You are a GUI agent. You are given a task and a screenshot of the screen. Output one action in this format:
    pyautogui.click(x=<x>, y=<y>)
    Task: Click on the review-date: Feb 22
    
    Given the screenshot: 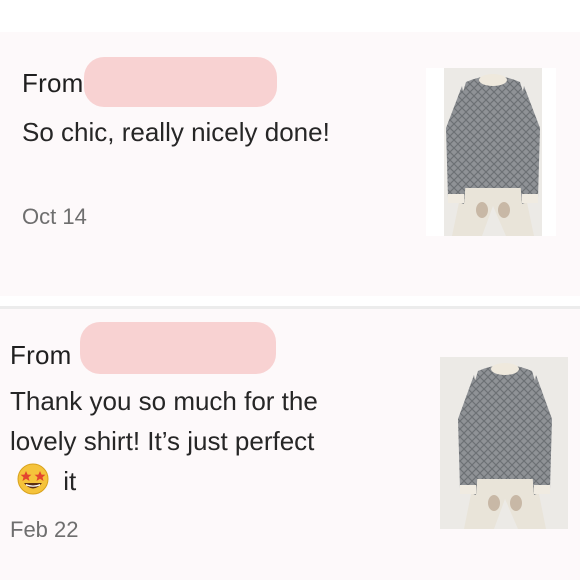 What is the action you would take?
    pyautogui.click(x=44, y=529)
    